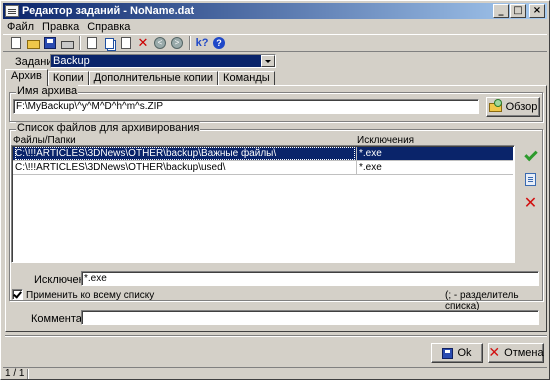  Describe the element at coordinates (60, 27) in the screenshot. I see `menu-edit: Правка` at that location.